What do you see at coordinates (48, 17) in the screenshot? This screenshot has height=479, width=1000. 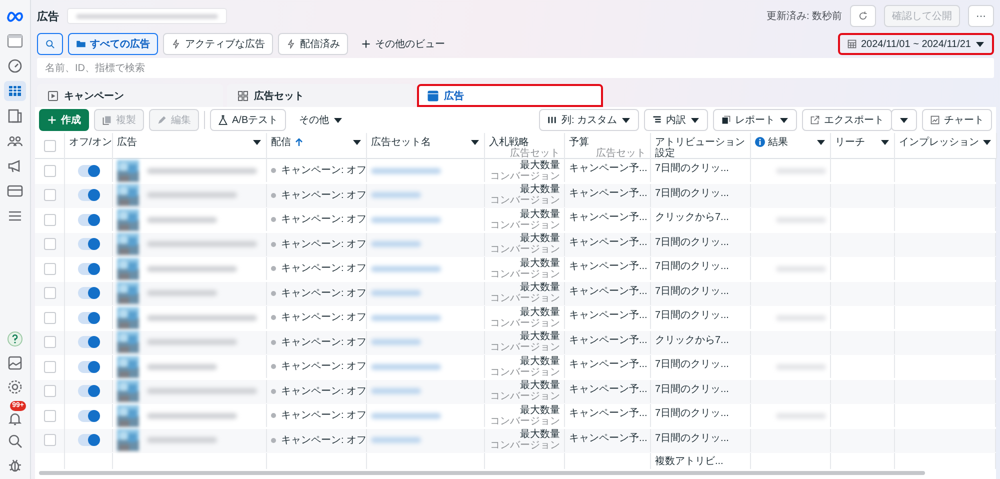 I see `page-title: 広告` at bounding box center [48, 17].